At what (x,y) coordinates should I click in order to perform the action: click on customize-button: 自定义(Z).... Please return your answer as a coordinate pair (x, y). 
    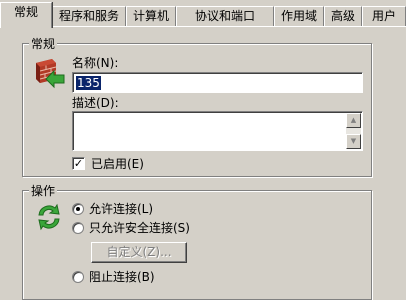
    Looking at the image, I should click on (139, 252).